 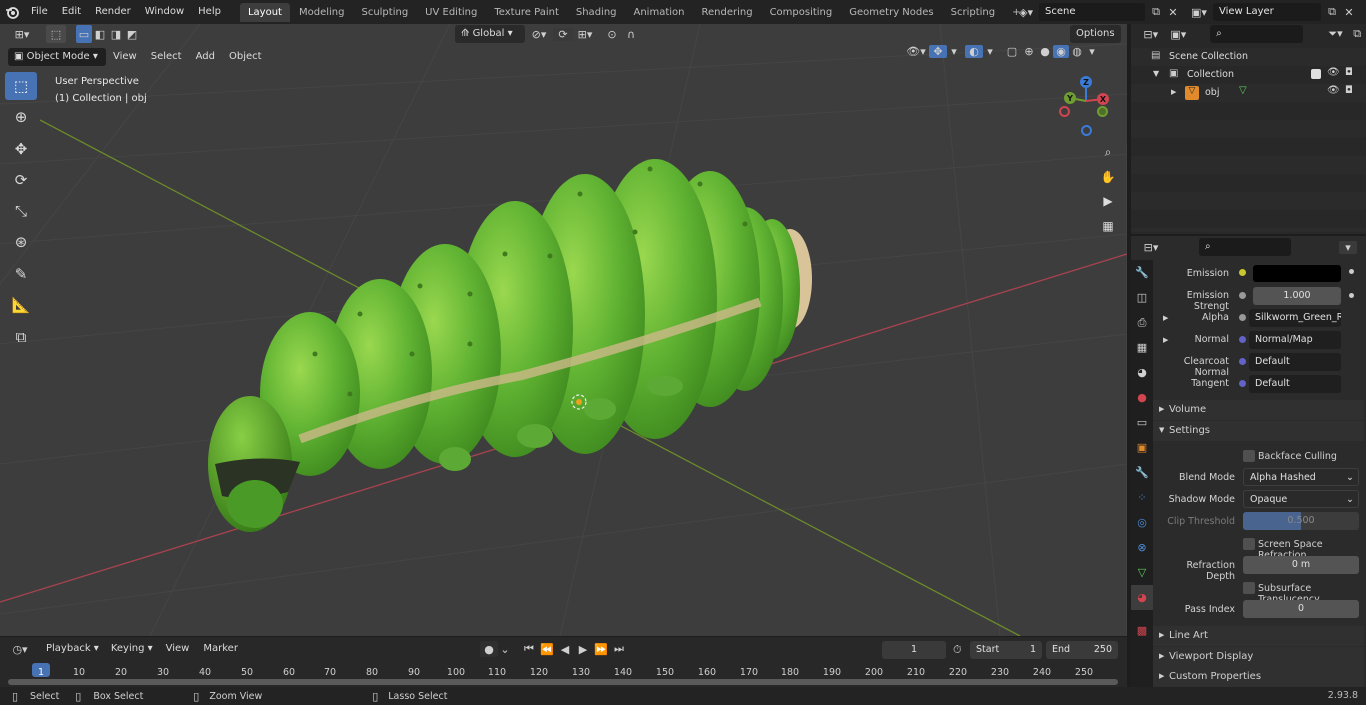 What do you see at coordinates (1258, 431) in the screenshot?
I see `settings-panel-header: ▼ Settings` at bounding box center [1258, 431].